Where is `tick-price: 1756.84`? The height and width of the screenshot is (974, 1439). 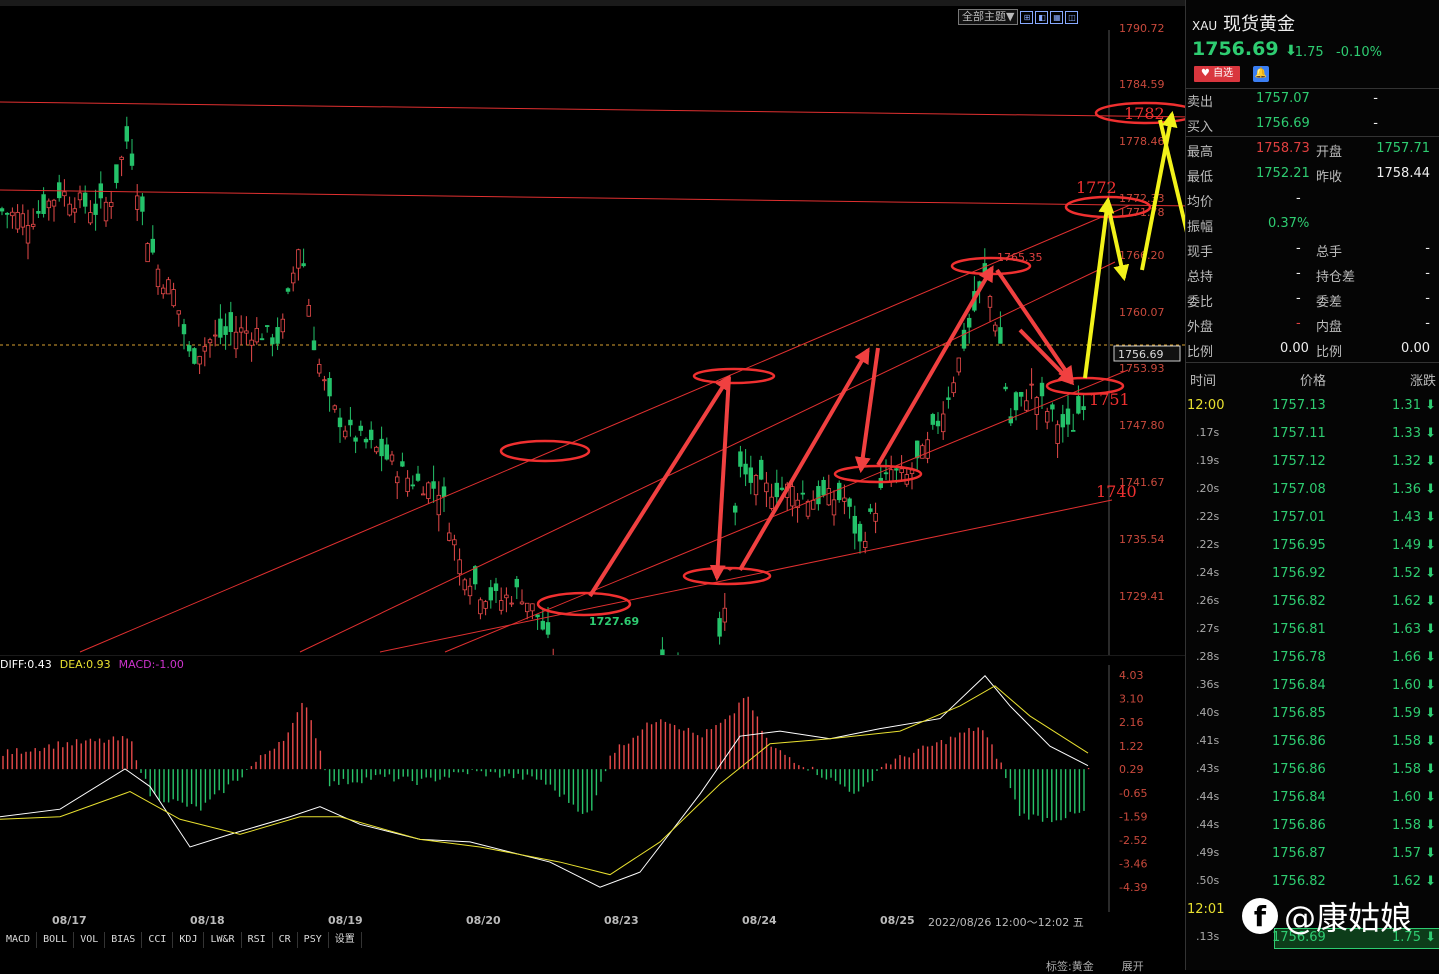 tick-price: 1756.84 is located at coordinates (1299, 797).